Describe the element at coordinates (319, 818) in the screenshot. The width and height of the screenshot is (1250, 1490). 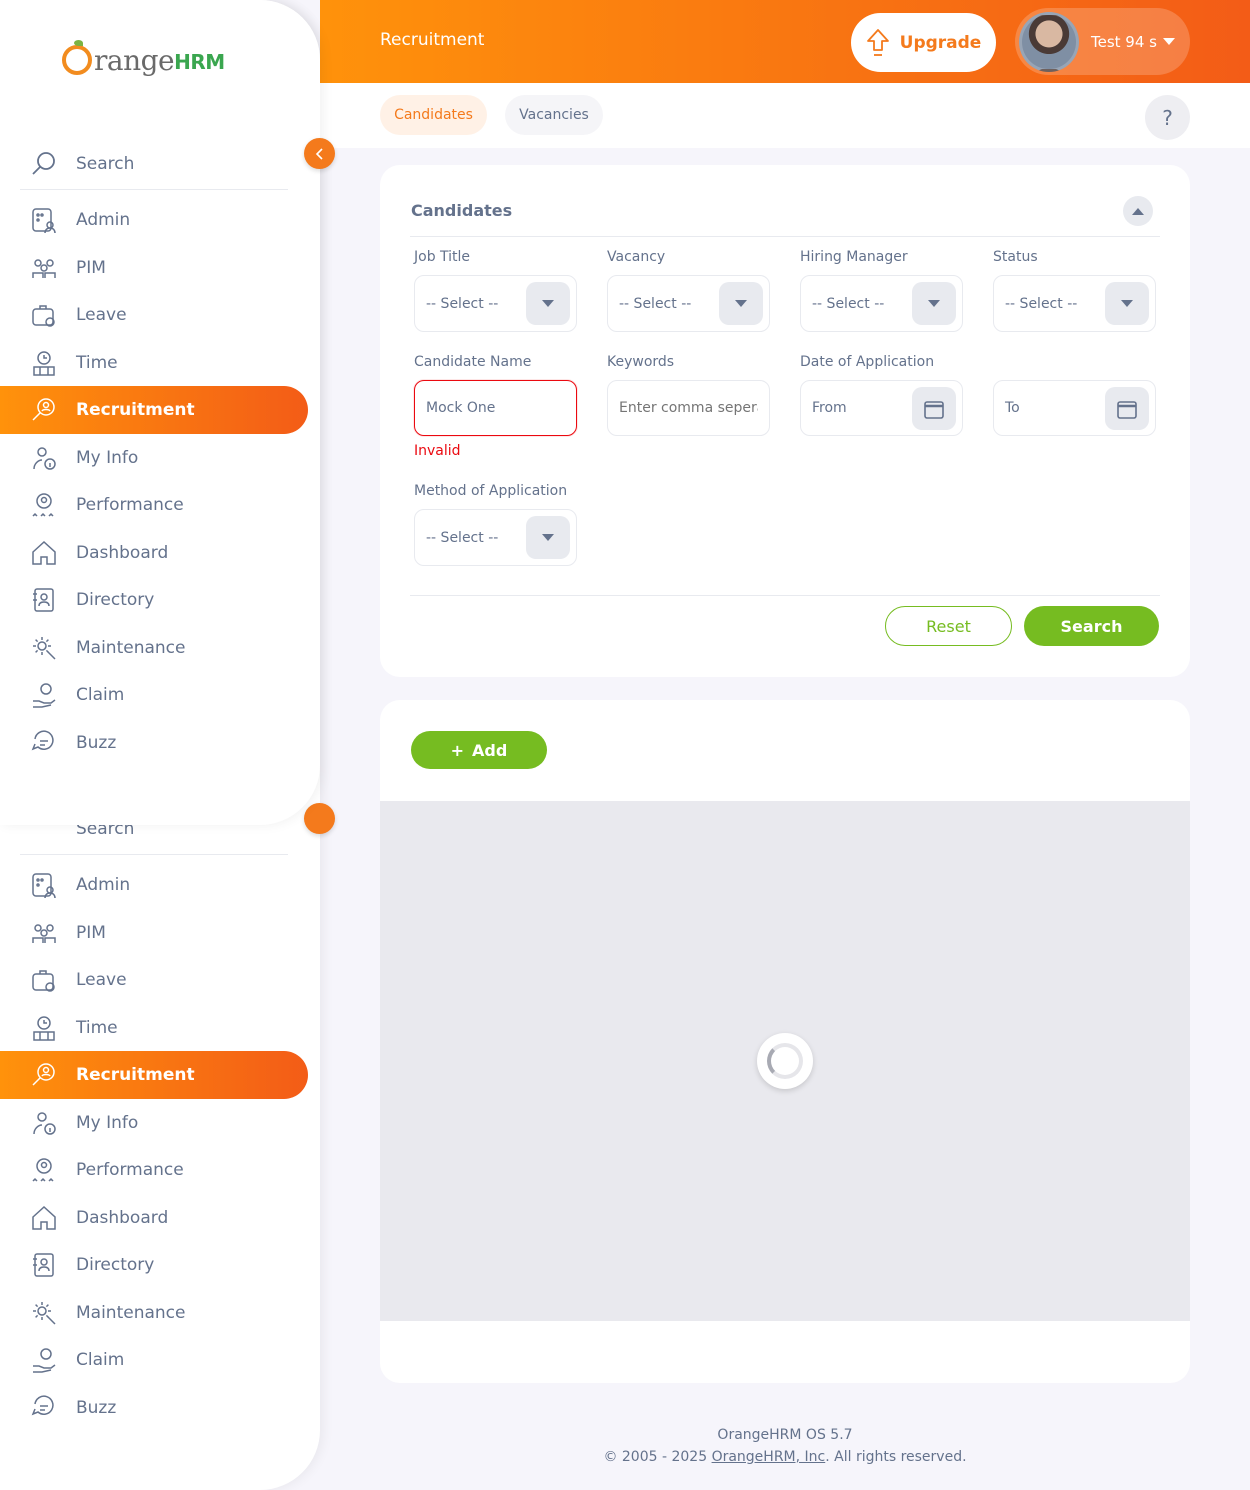
I see `sidebar-toggle-button-duplicate` at that location.